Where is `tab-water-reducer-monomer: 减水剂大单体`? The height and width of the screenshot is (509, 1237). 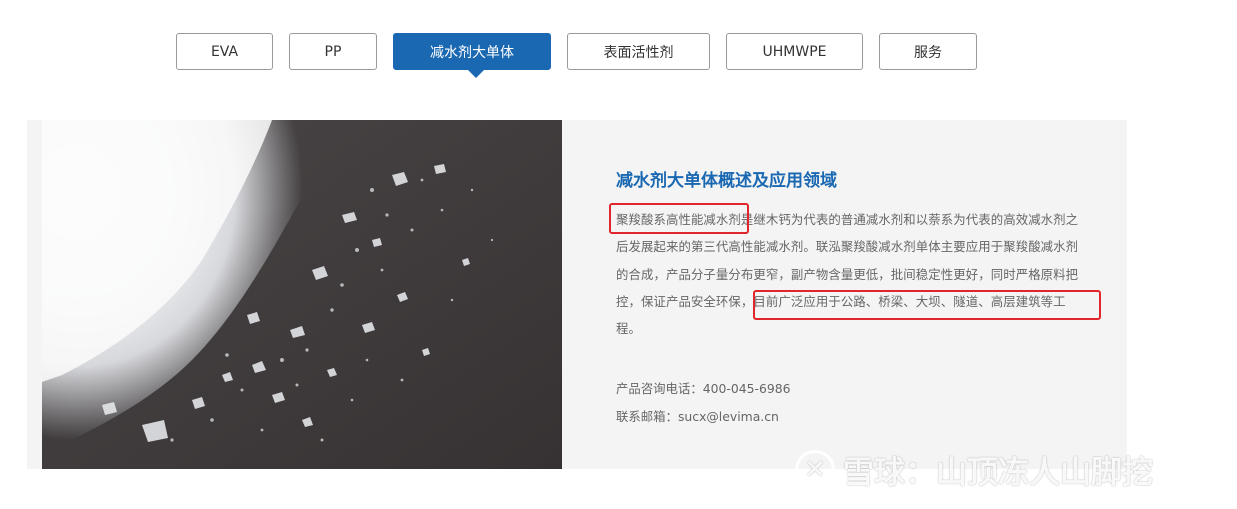 tab-water-reducer-monomer: 减水剂大单体 is located at coordinates (472, 51).